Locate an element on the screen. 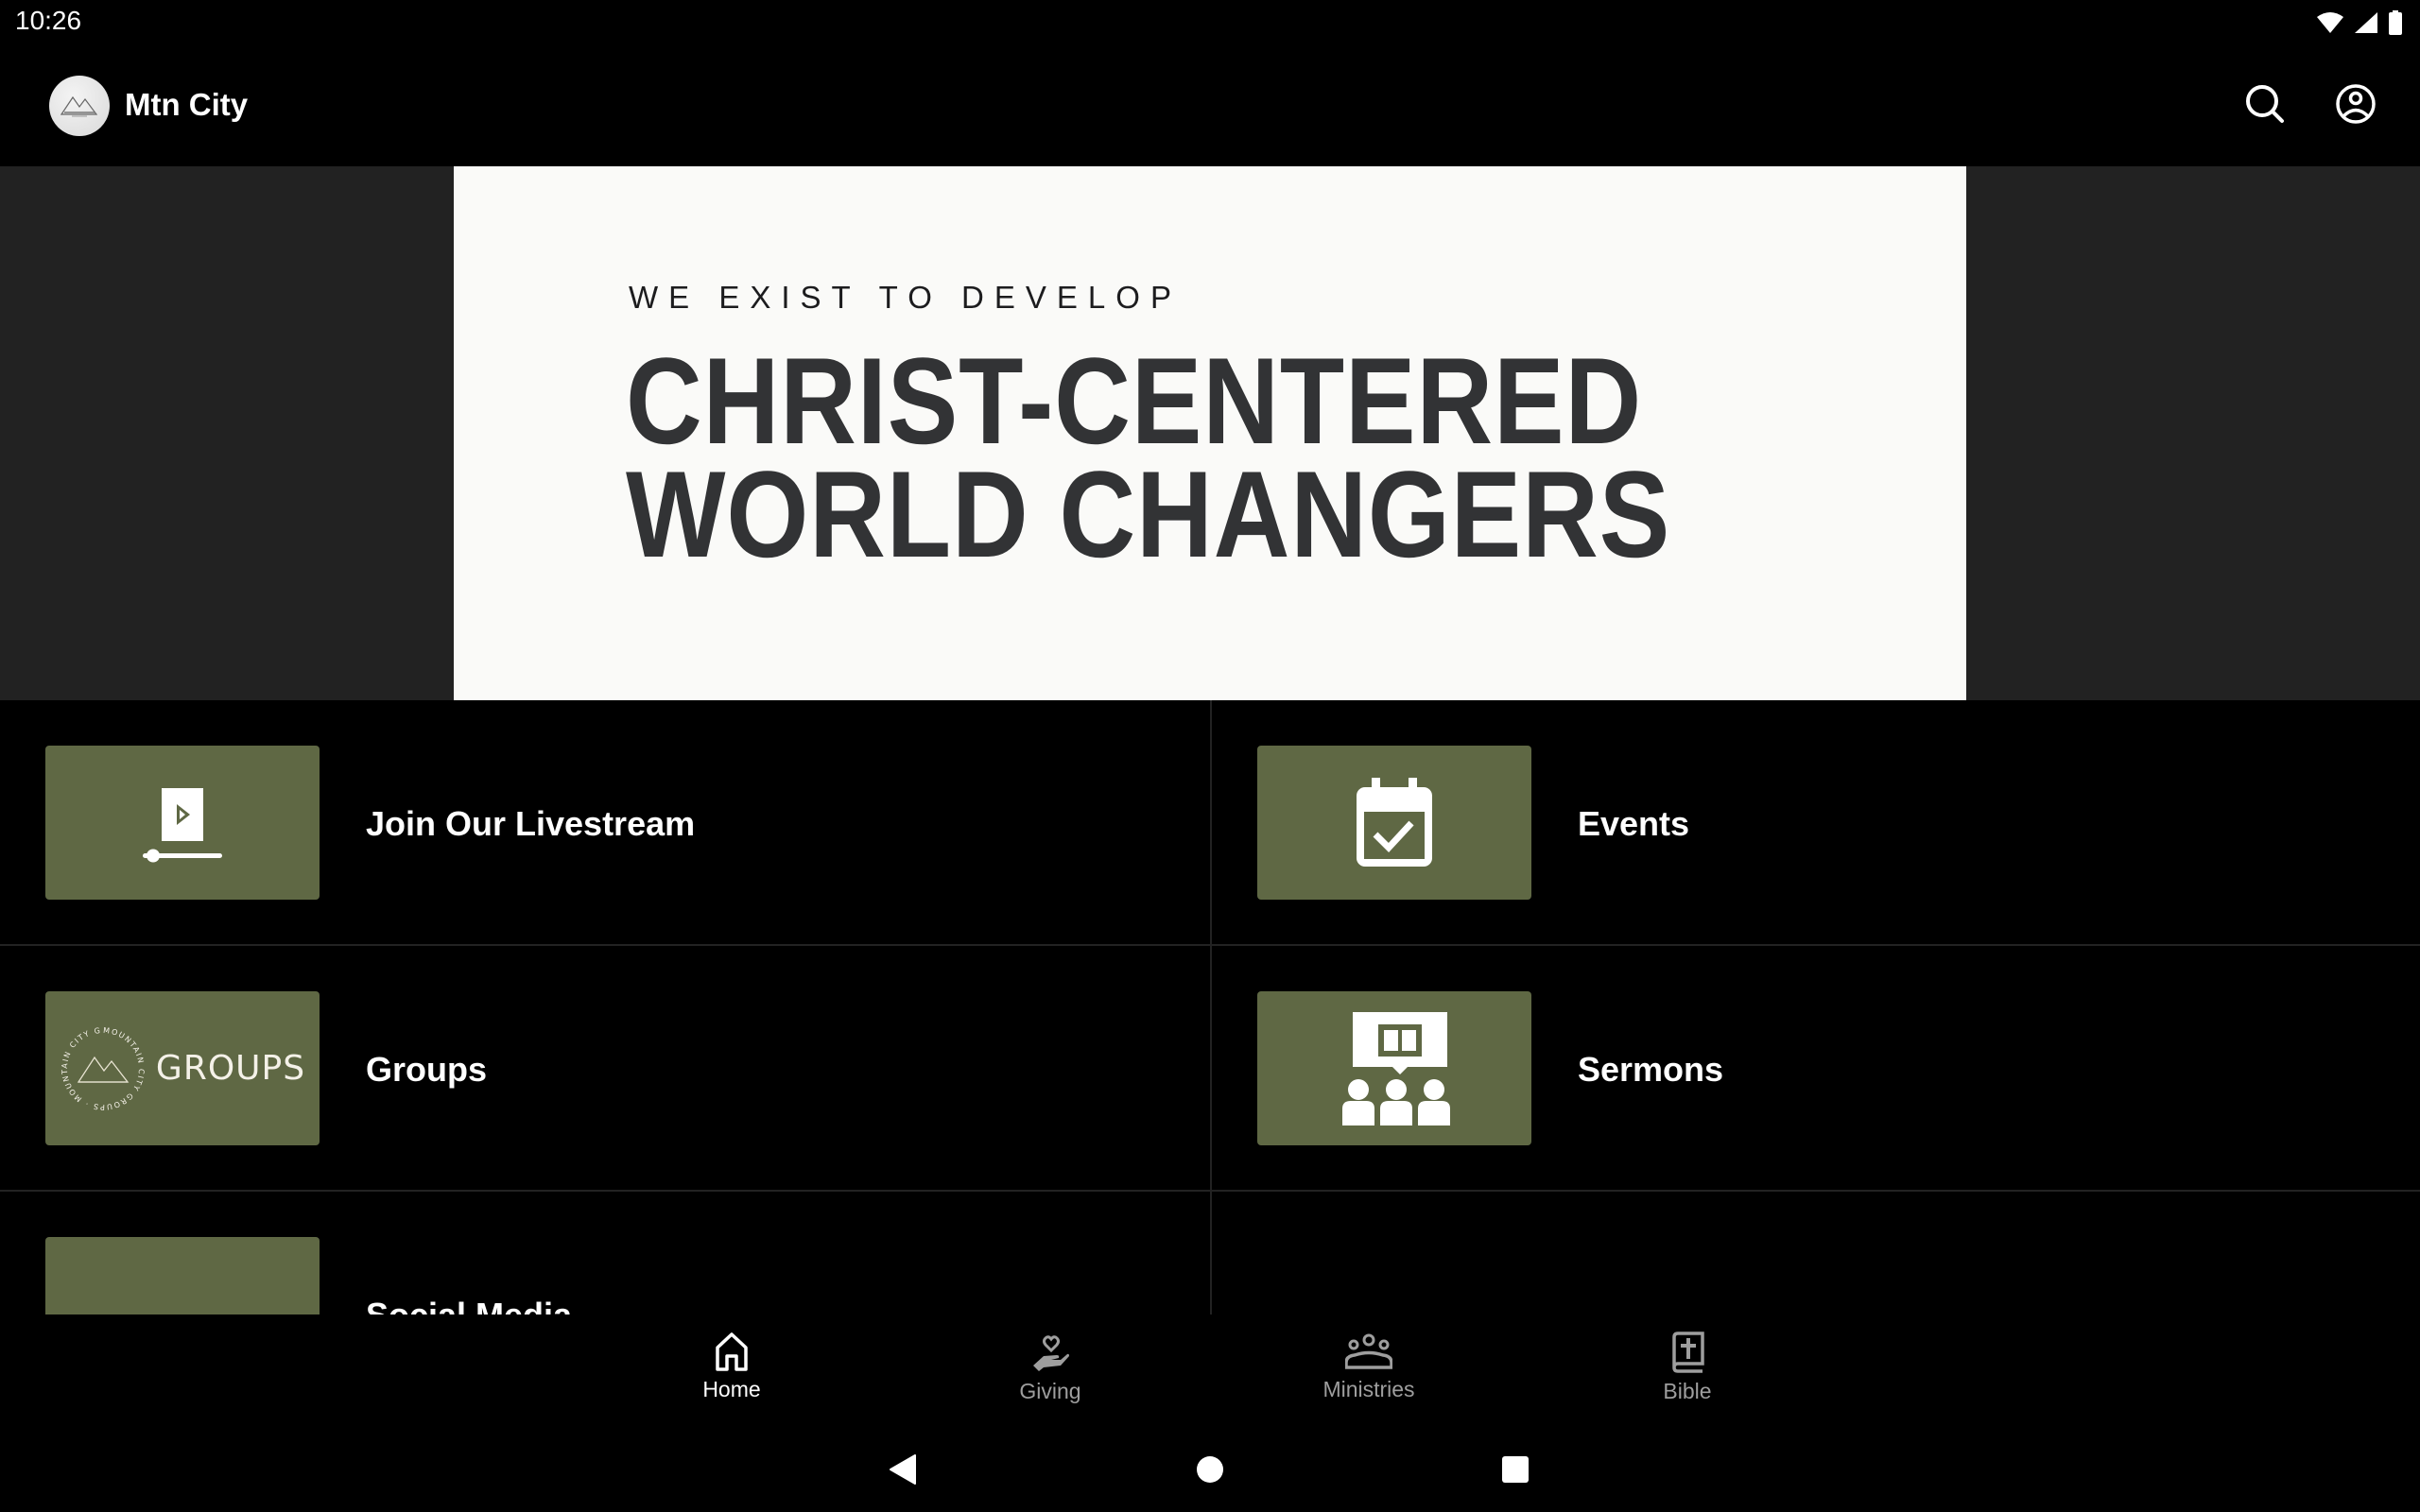 The image size is (2420, 1512). mountain-logo-icon is located at coordinates (79, 106).